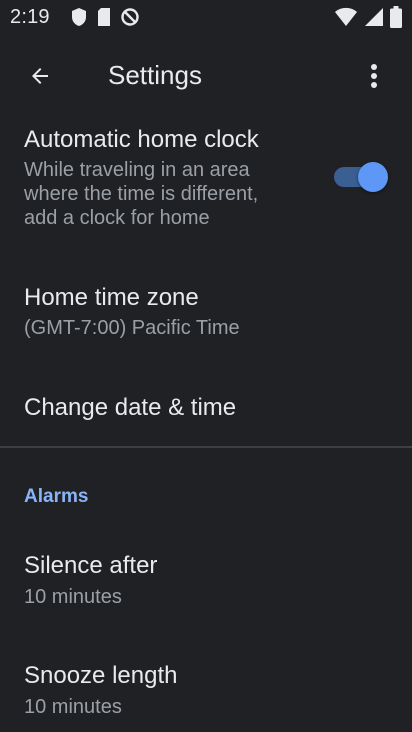  I want to click on home-time-zone-value: (GMT-7:00) Pacific Time, so click(132, 328).